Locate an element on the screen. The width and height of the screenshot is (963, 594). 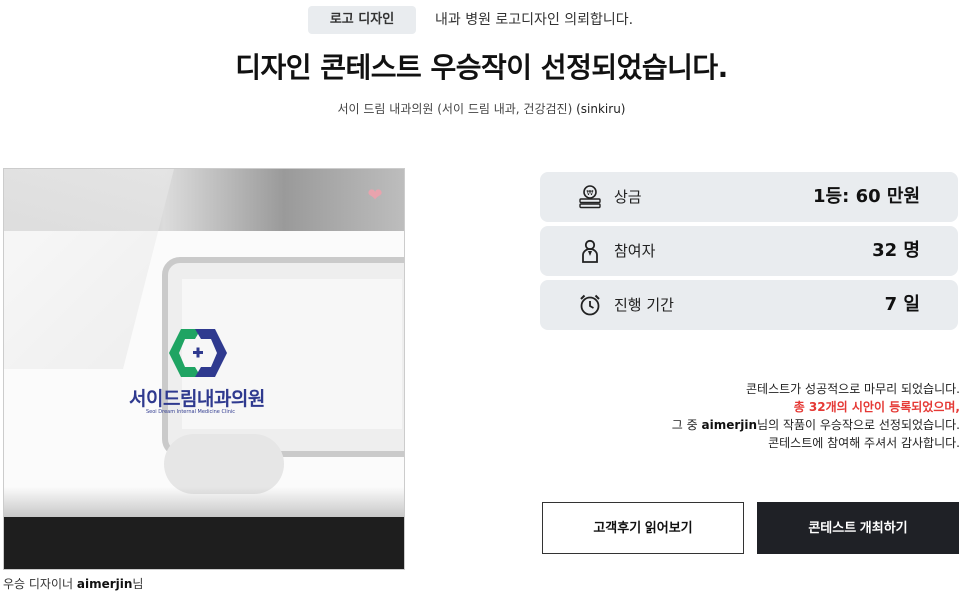
heart-icon: ❤ is located at coordinates (375, 196).